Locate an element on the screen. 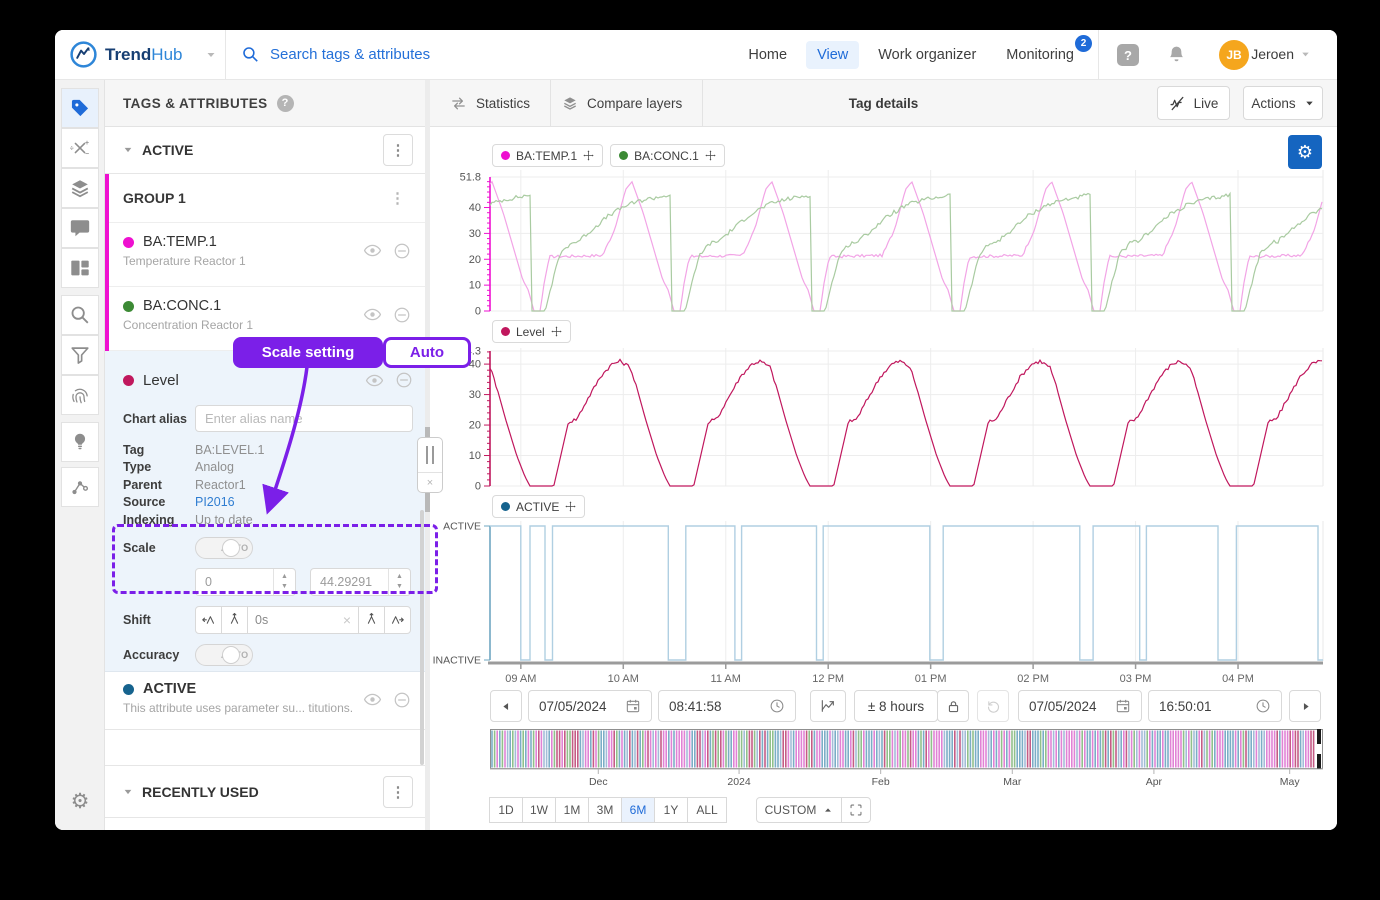  sidebar-item-comment-icon is located at coordinates (80, 228).